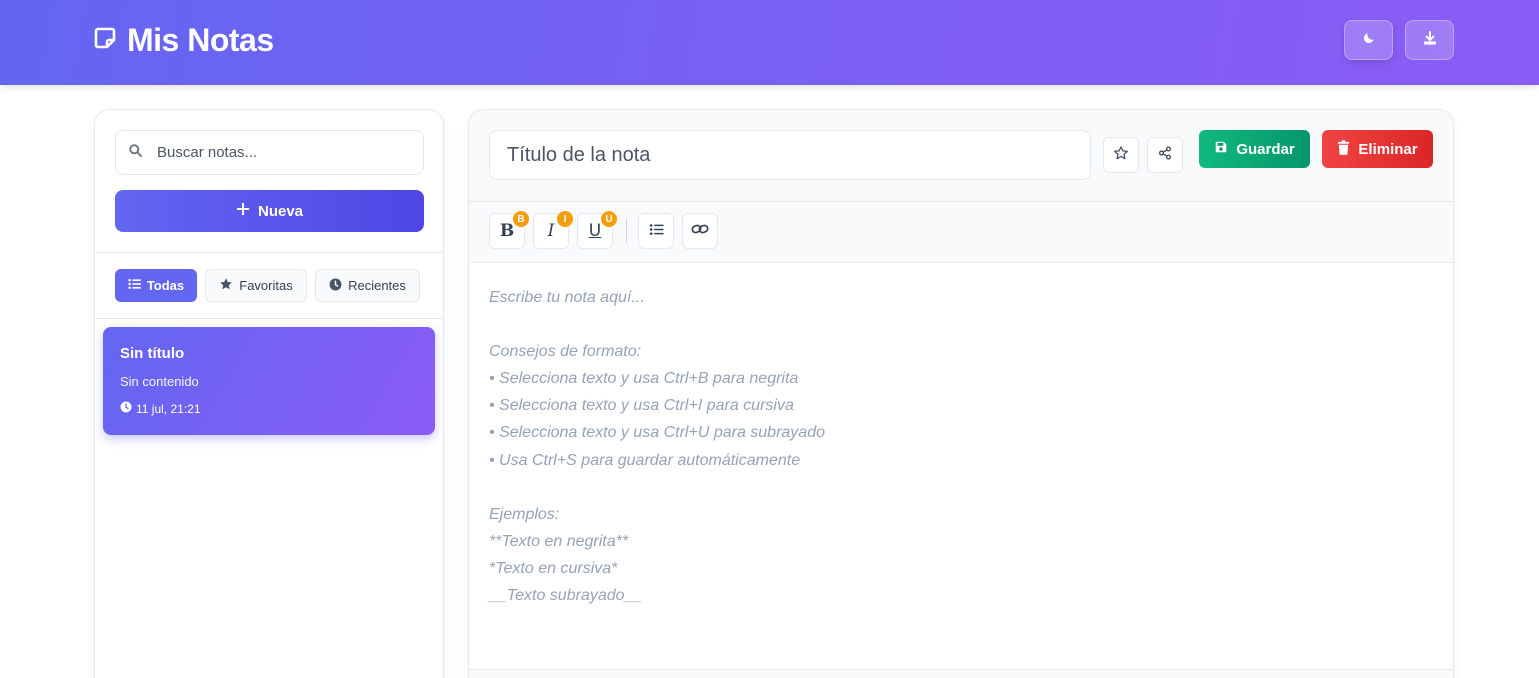  Describe the element at coordinates (1221, 149) in the screenshot. I see `floppy-disk-icon` at that location.